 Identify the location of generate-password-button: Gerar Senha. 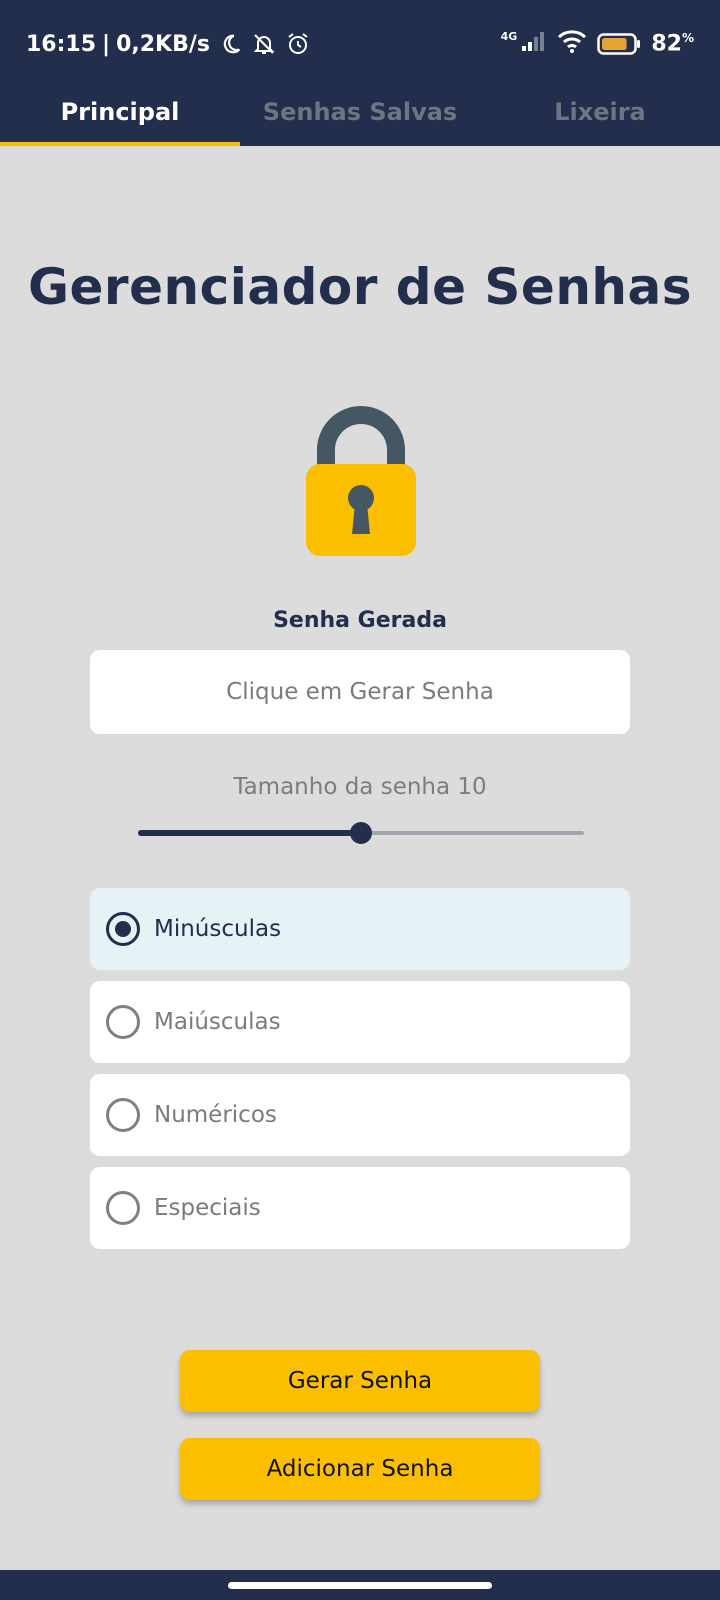
(360, 1381).